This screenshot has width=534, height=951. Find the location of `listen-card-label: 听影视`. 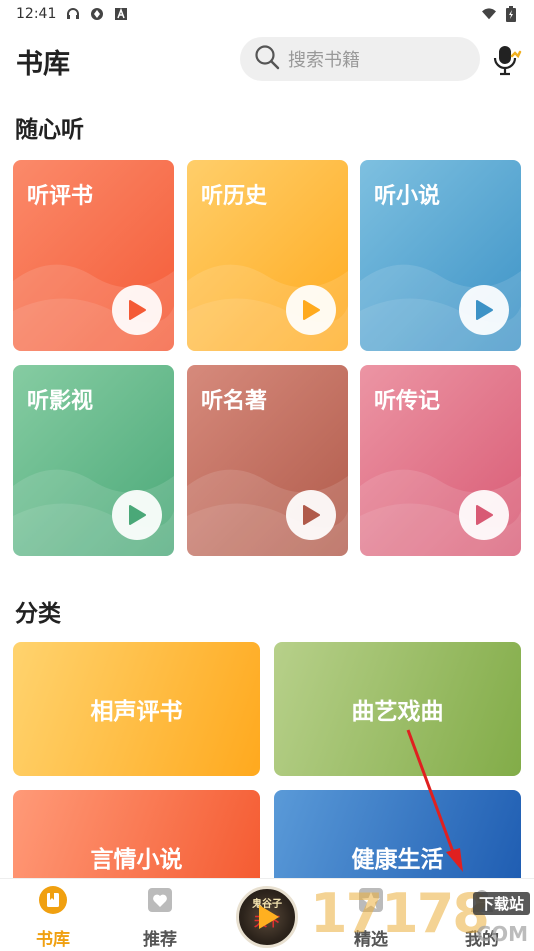

listen-card-label: 听影视 is located at coordinates (60, 401).